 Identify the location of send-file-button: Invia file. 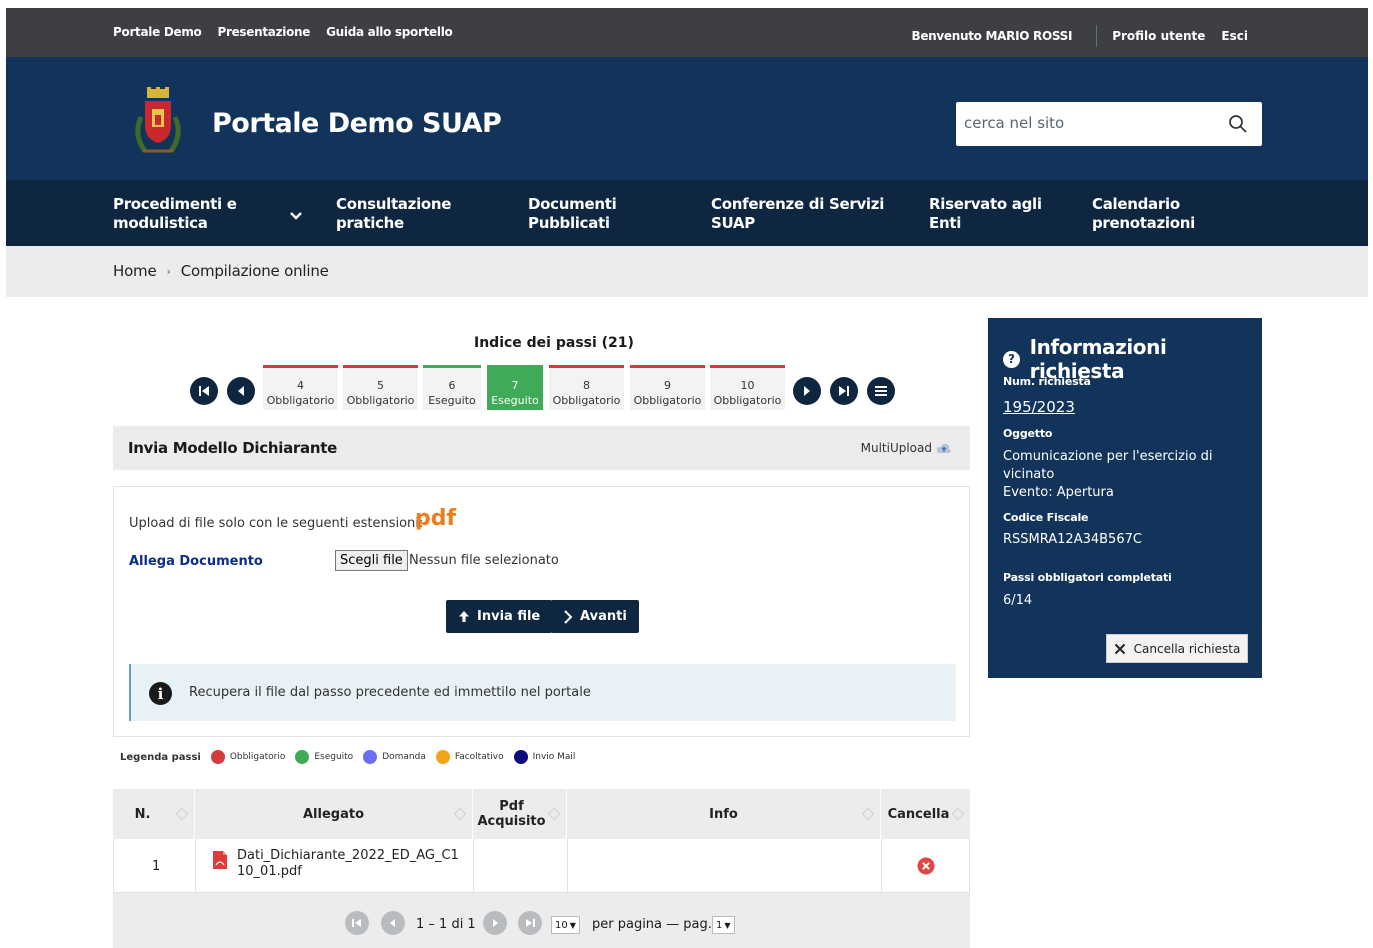
(499, 616).